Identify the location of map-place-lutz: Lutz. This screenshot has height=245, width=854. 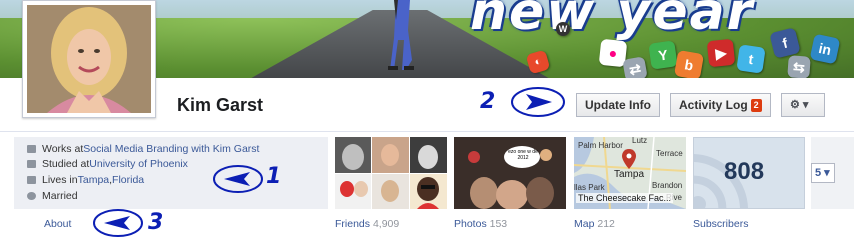
(640, 141).